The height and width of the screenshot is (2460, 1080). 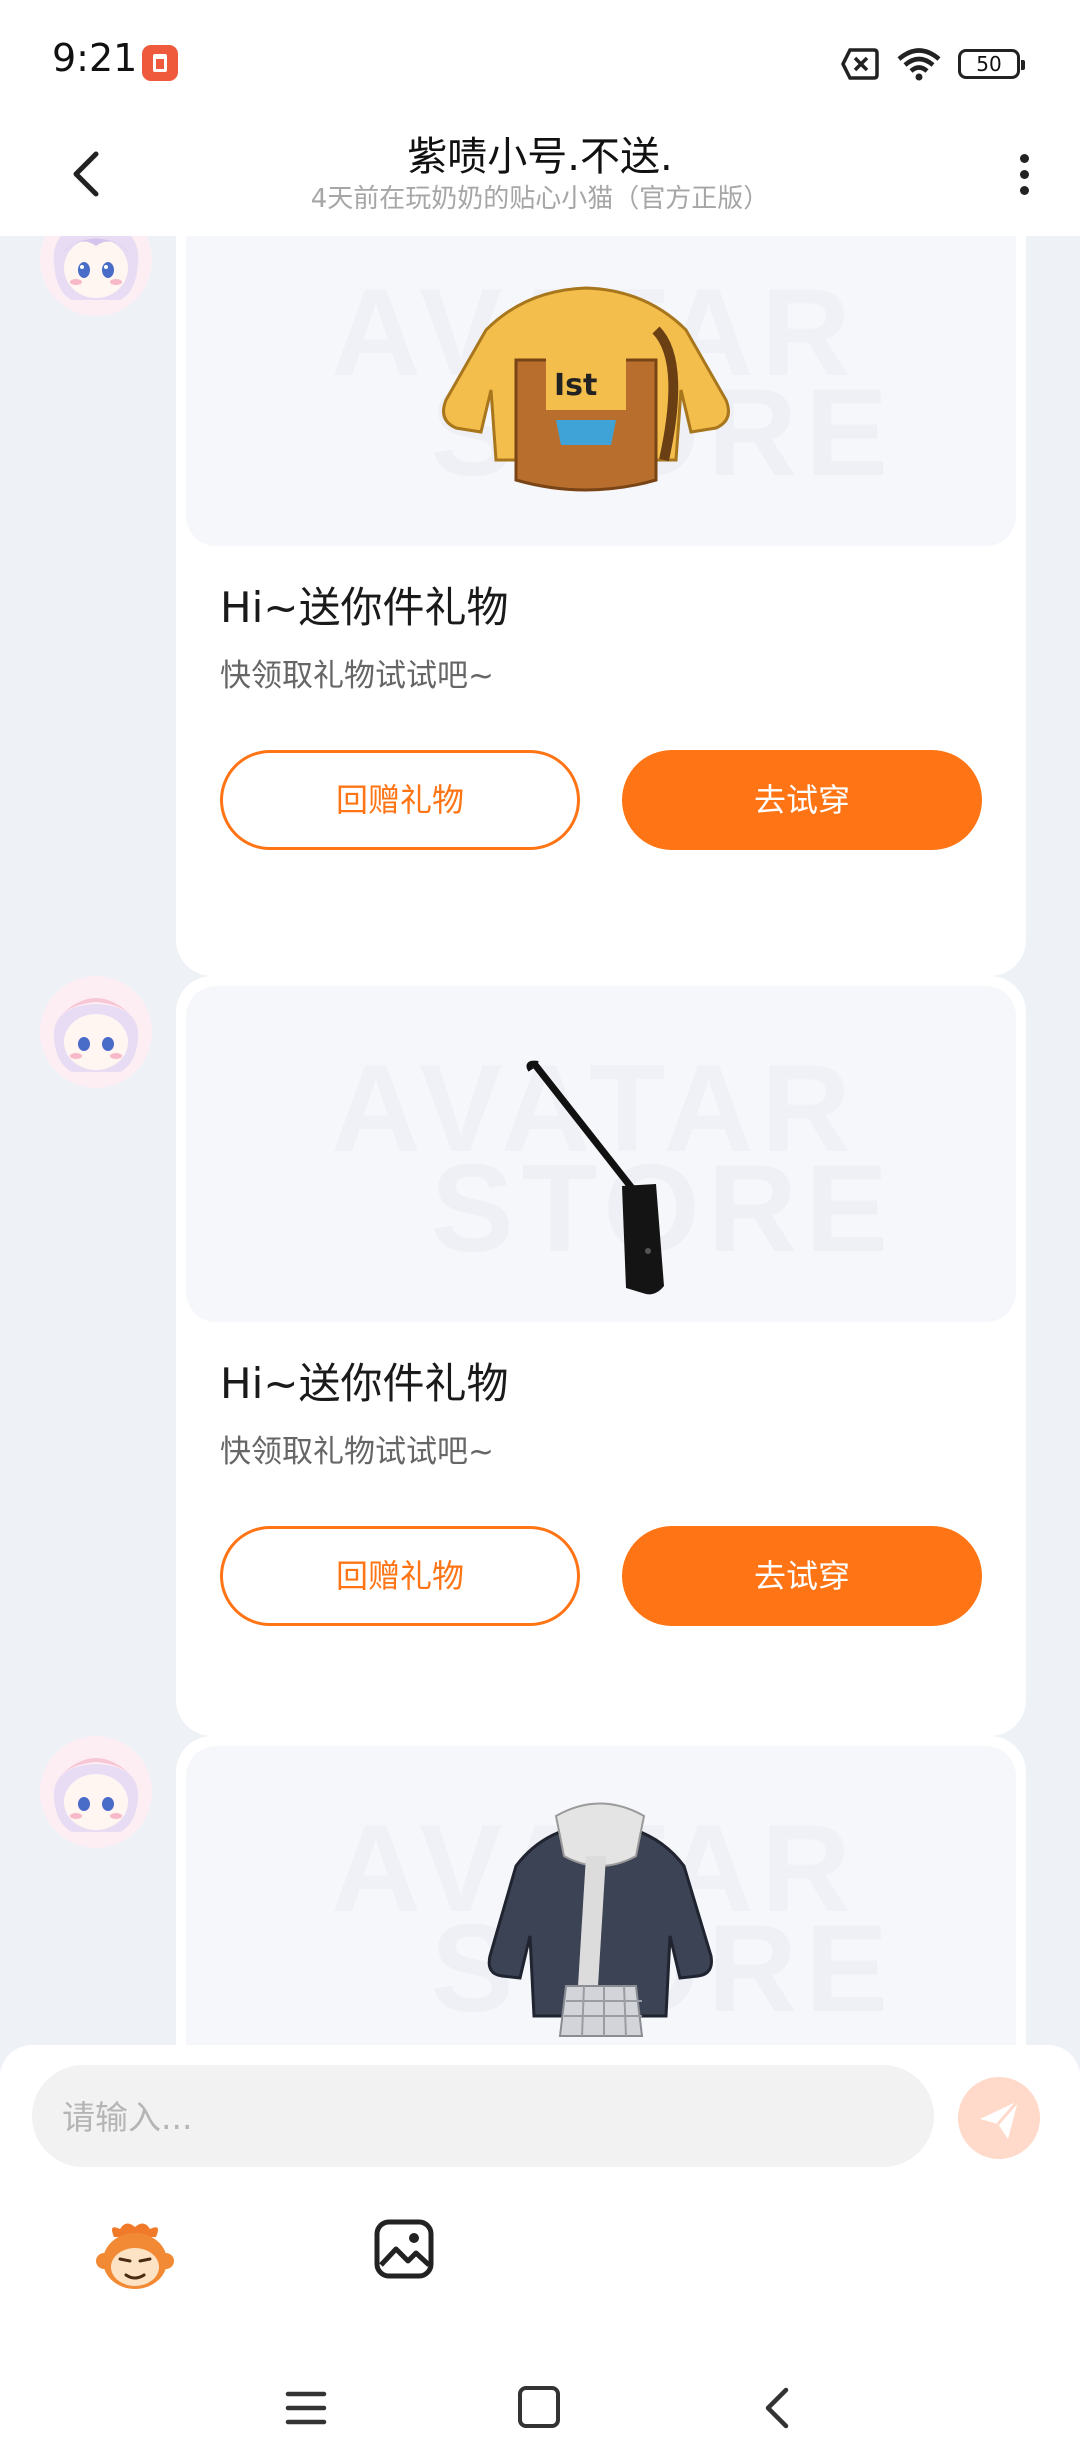 I want to click on send-icon, so click(x=1000, y=2119).